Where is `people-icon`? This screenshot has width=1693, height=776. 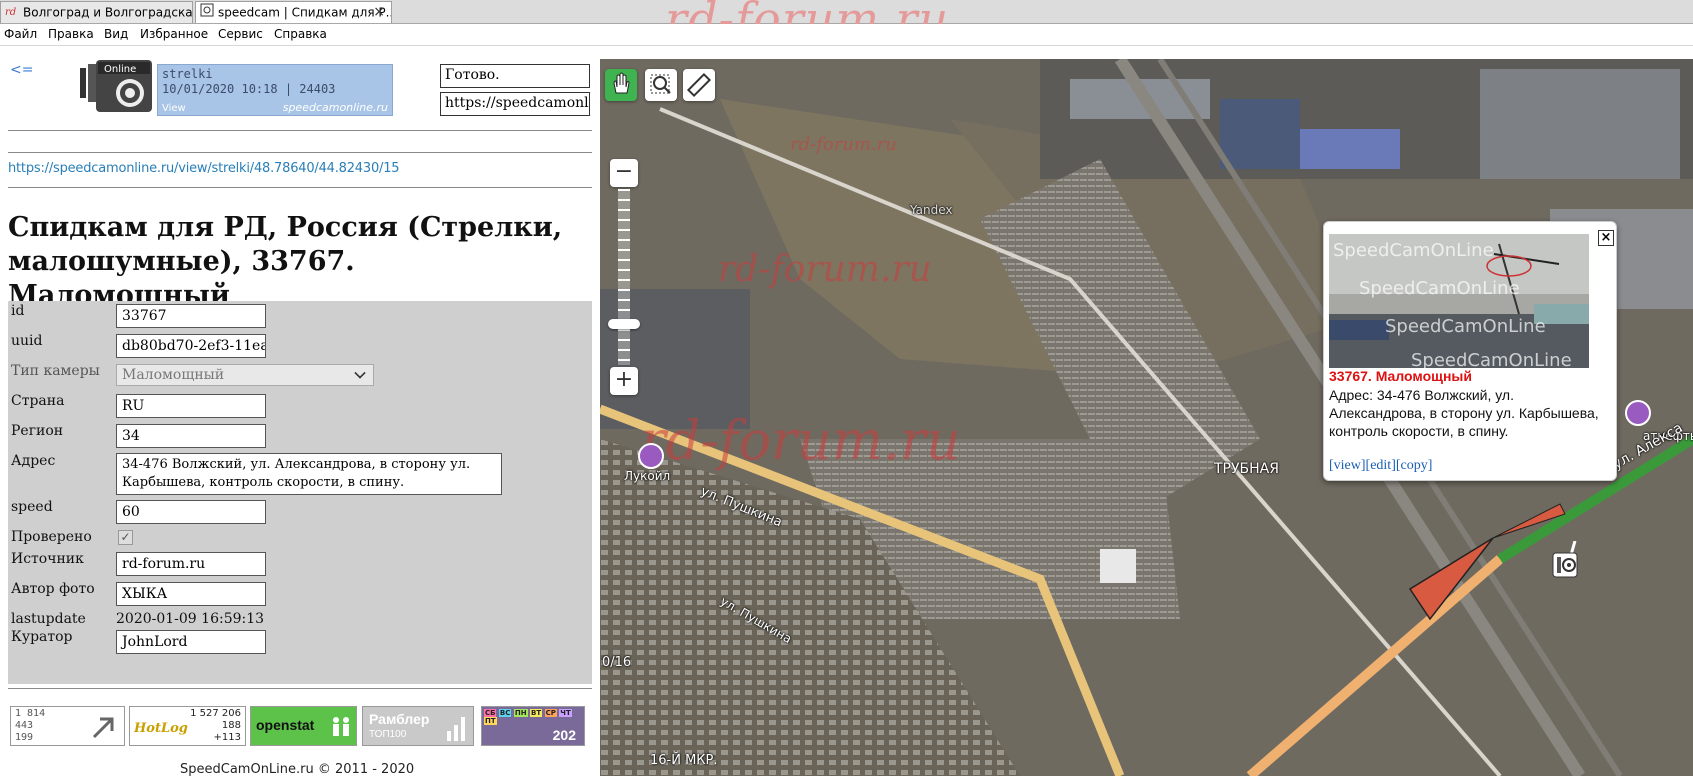 people-icon is located at coordinates (341, 726).